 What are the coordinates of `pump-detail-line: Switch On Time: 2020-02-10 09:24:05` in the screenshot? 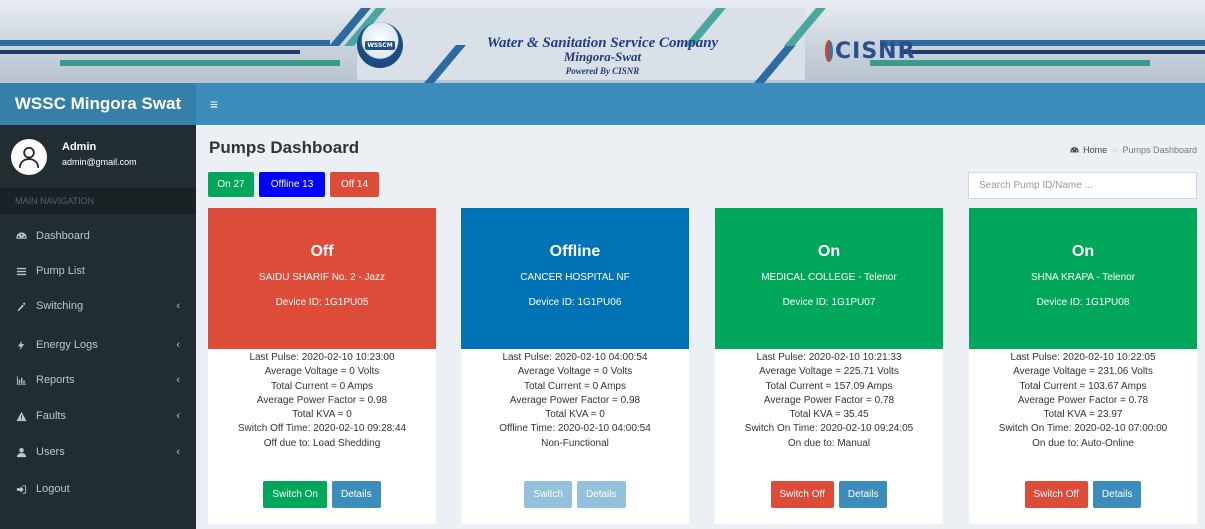 It's located at (829, 429).